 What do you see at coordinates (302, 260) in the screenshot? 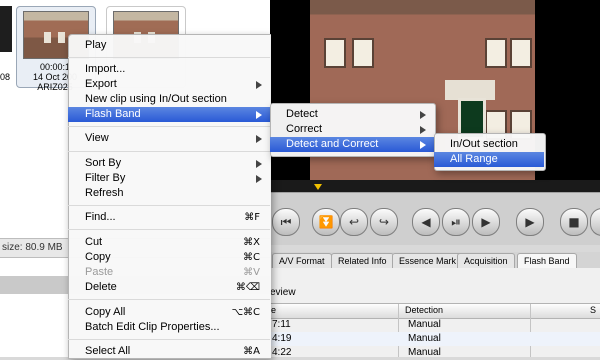
I see `tab-av-format: A/V Format` at bounding box center [302, 260].